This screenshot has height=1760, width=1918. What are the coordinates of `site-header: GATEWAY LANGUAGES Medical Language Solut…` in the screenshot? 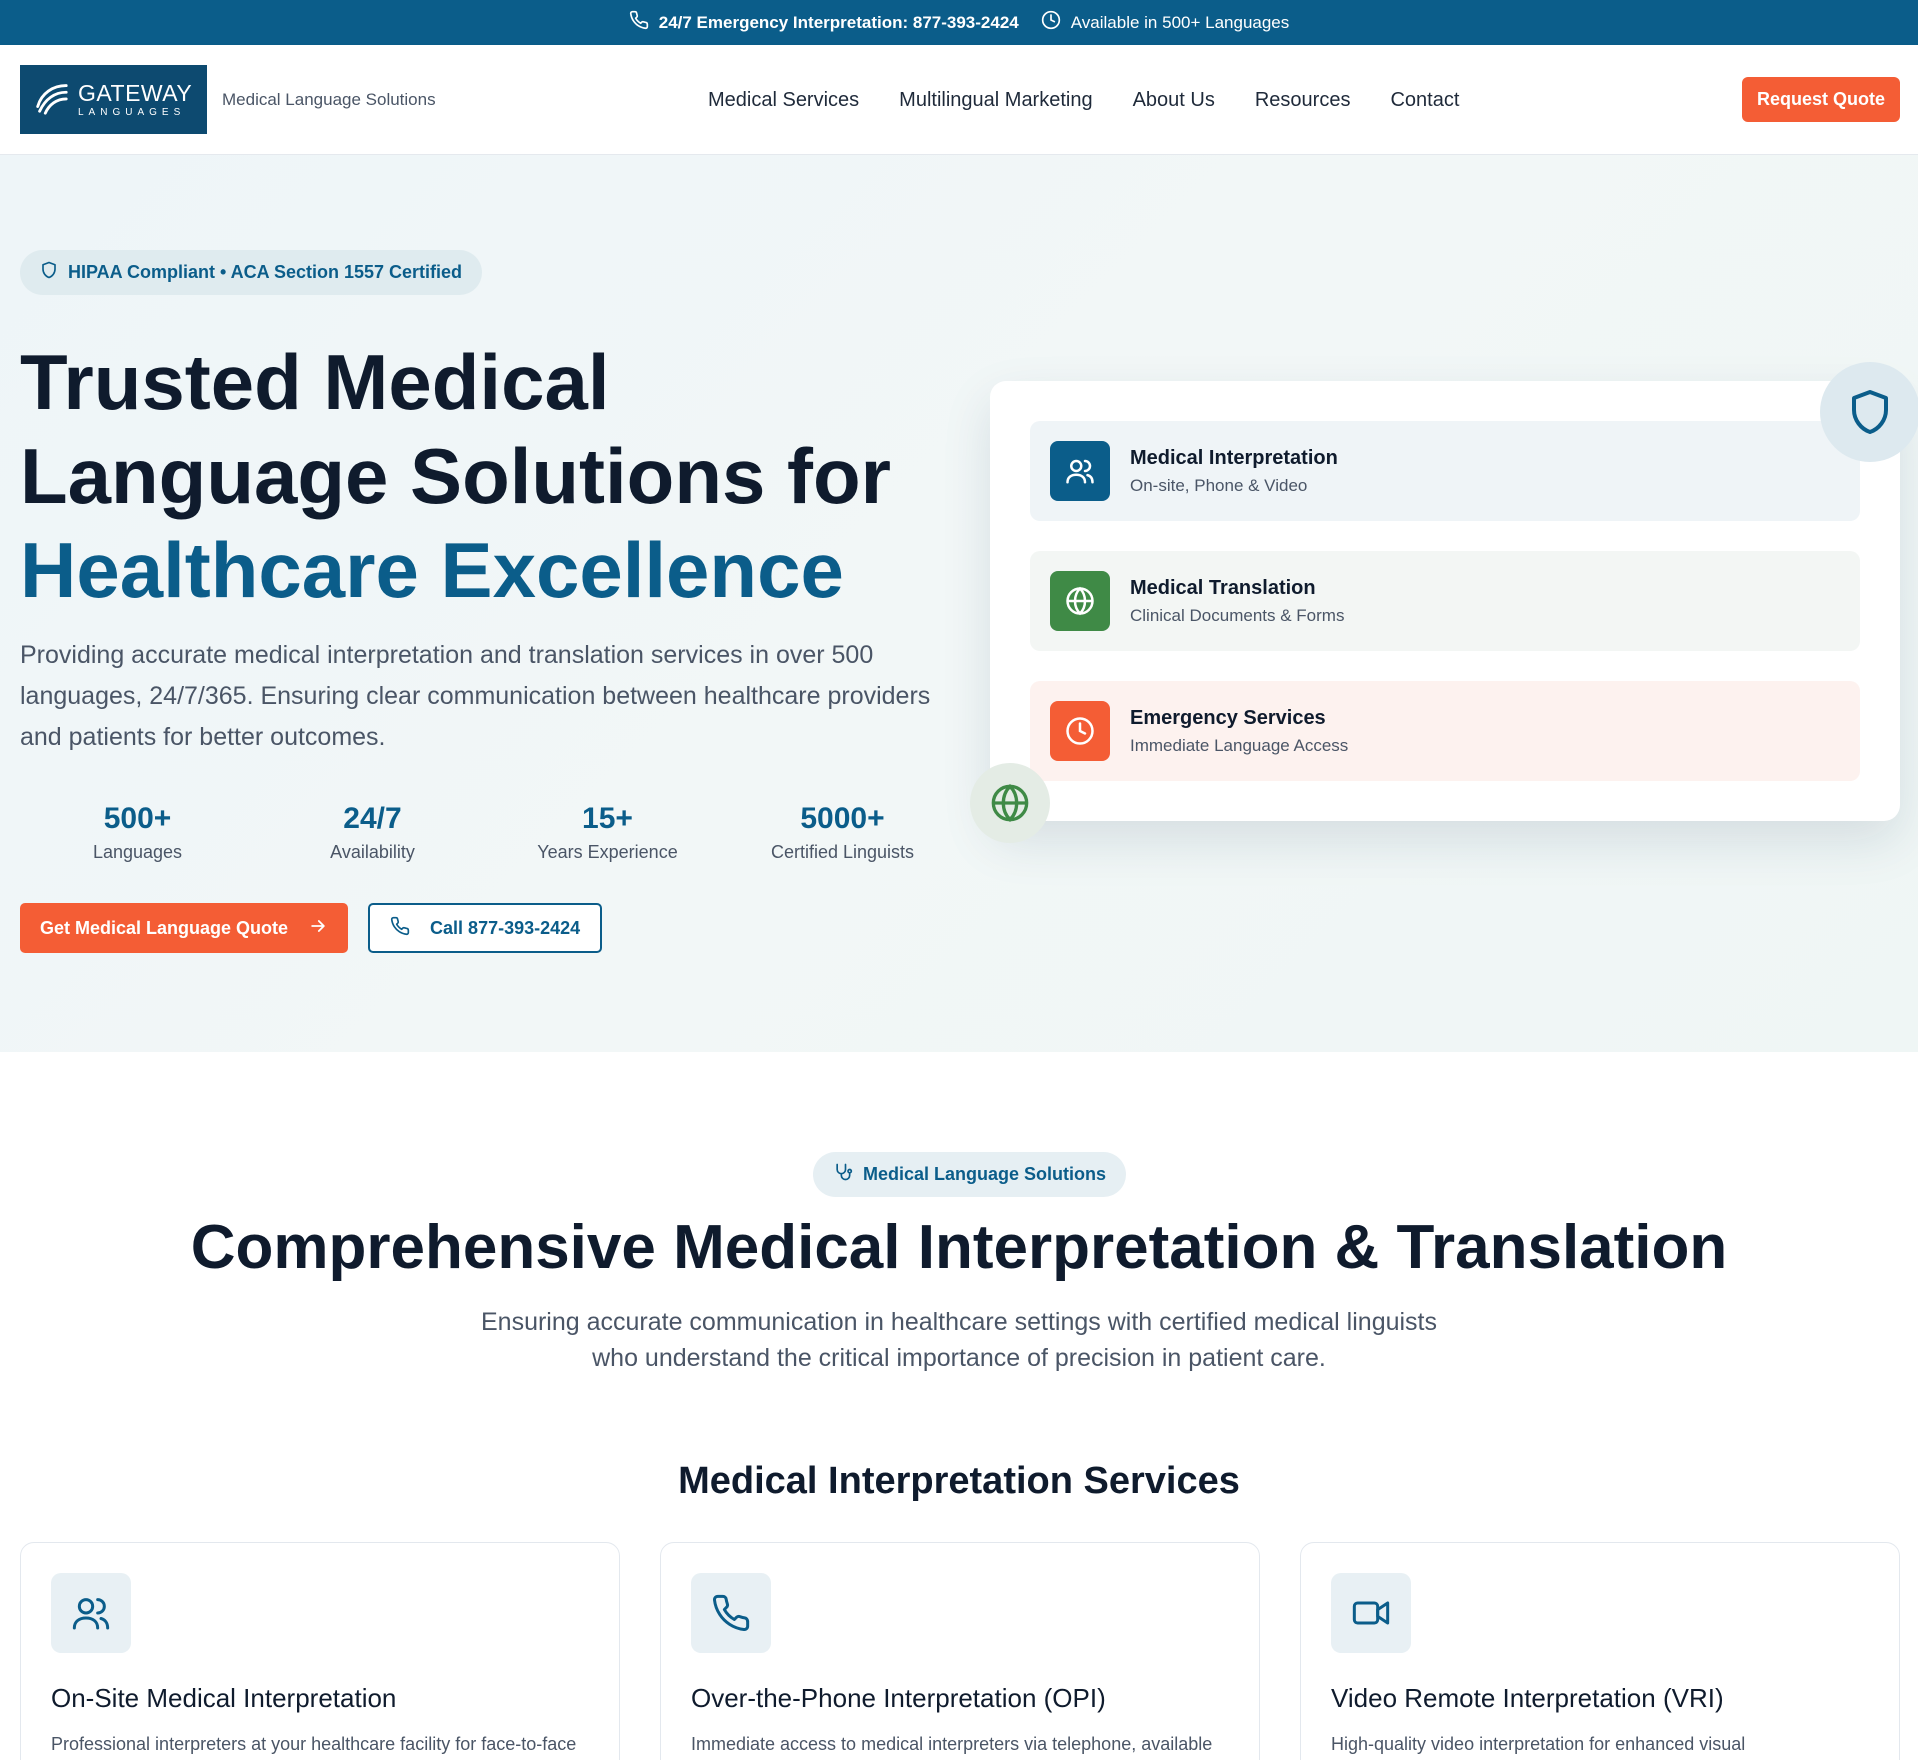 It's located at (959, 100).